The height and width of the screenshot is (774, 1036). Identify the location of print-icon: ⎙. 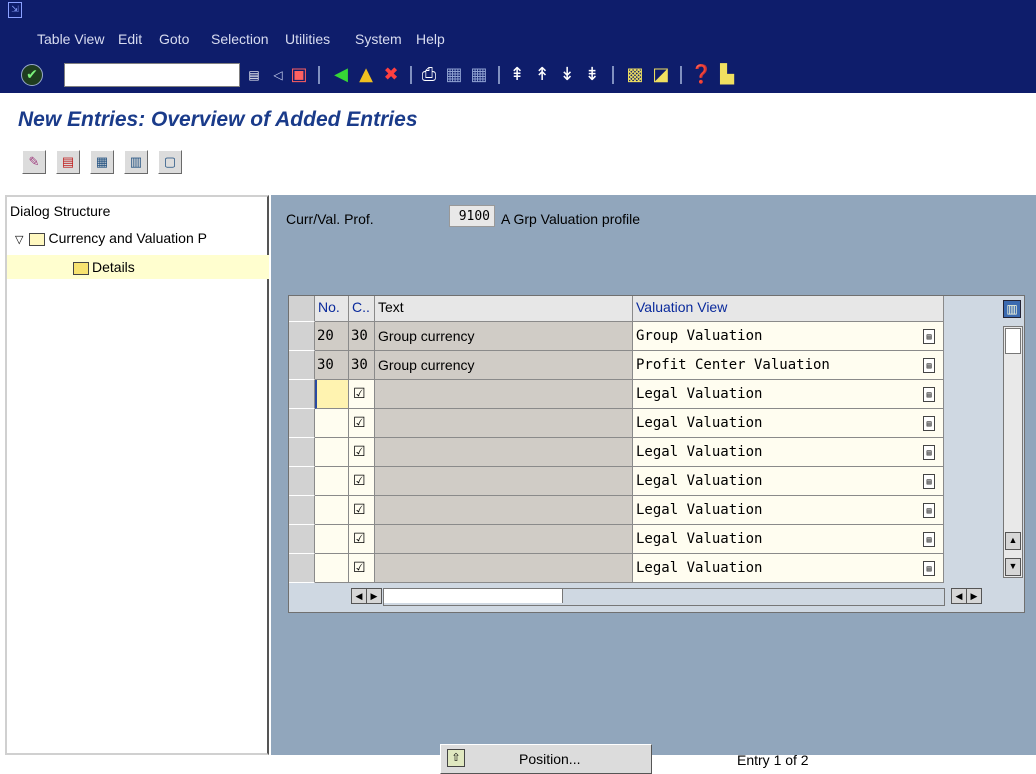
(429, 75).